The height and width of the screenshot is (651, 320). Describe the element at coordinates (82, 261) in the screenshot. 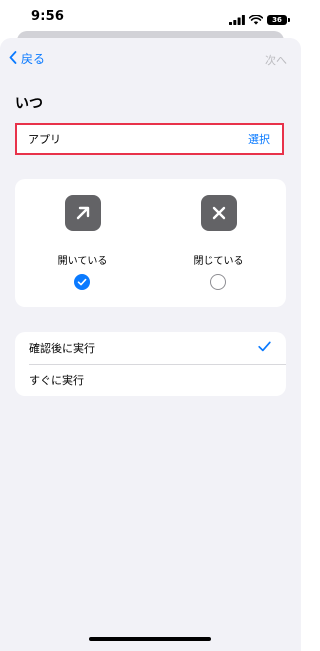

I see `state-label-opened: 開いている` at that location.